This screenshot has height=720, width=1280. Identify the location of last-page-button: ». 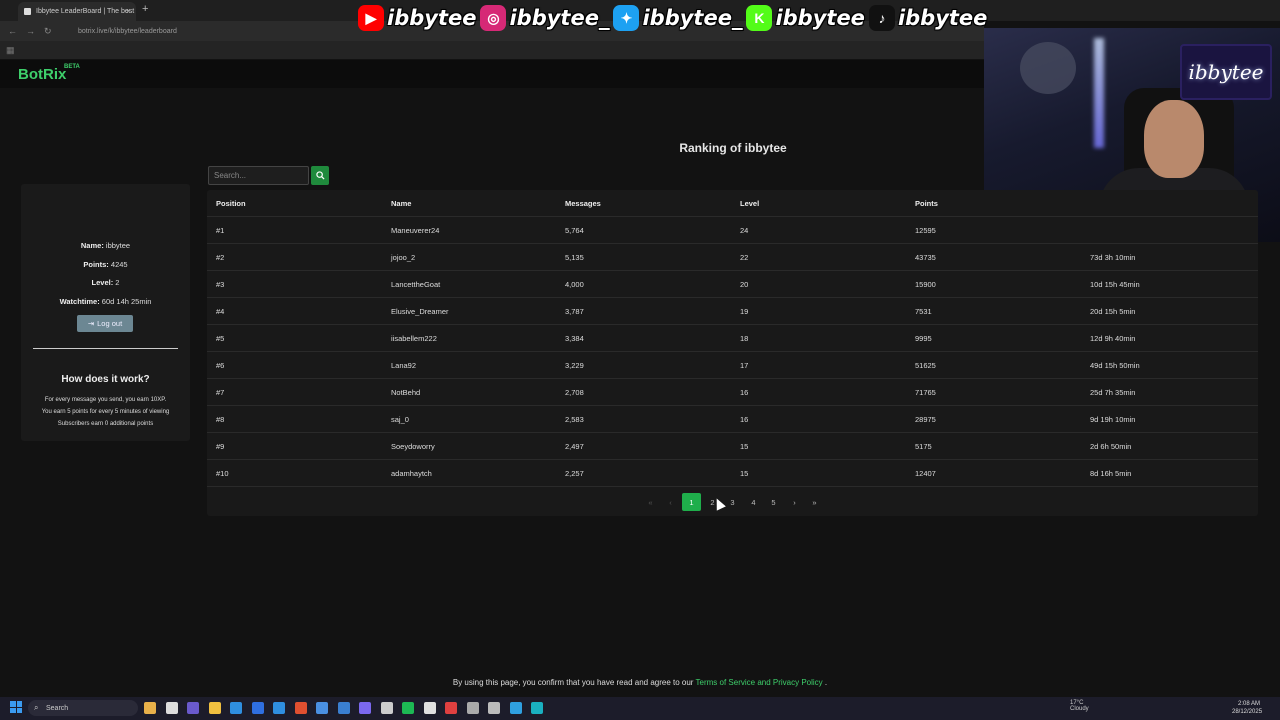
(814, 502).